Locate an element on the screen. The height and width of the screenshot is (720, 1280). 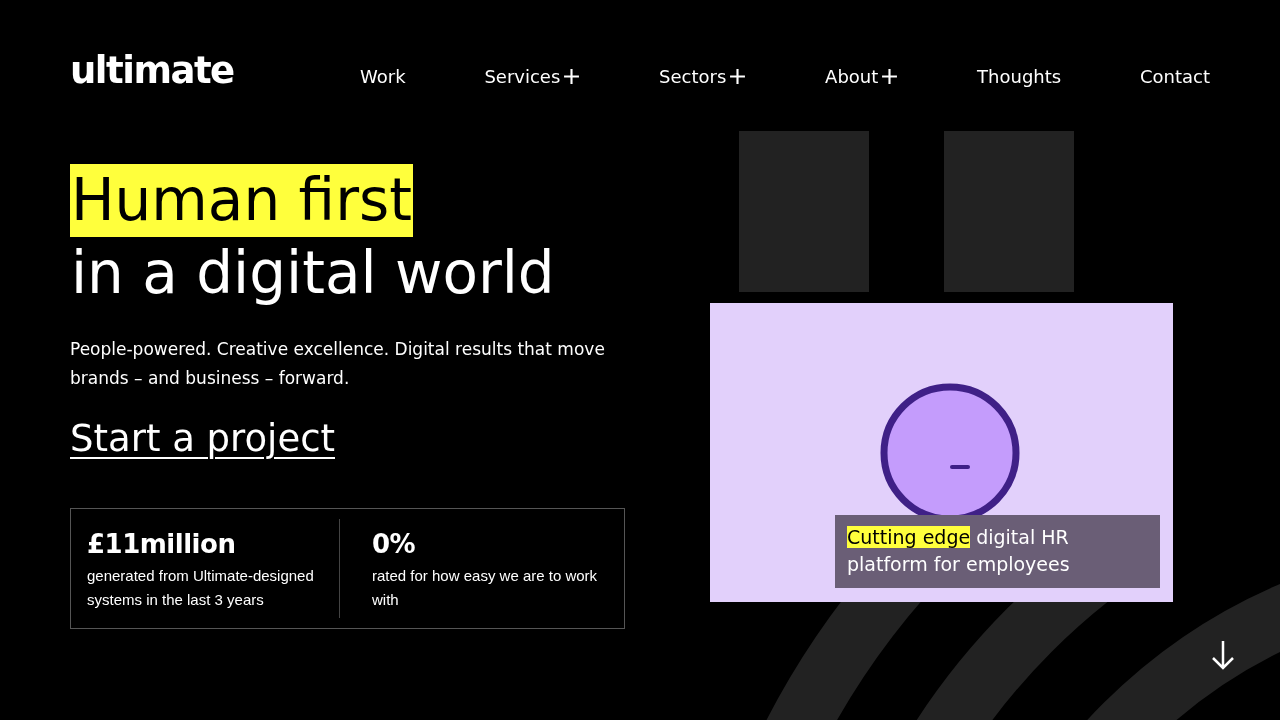
nav-link: Work is located at coordinates (383, 76).